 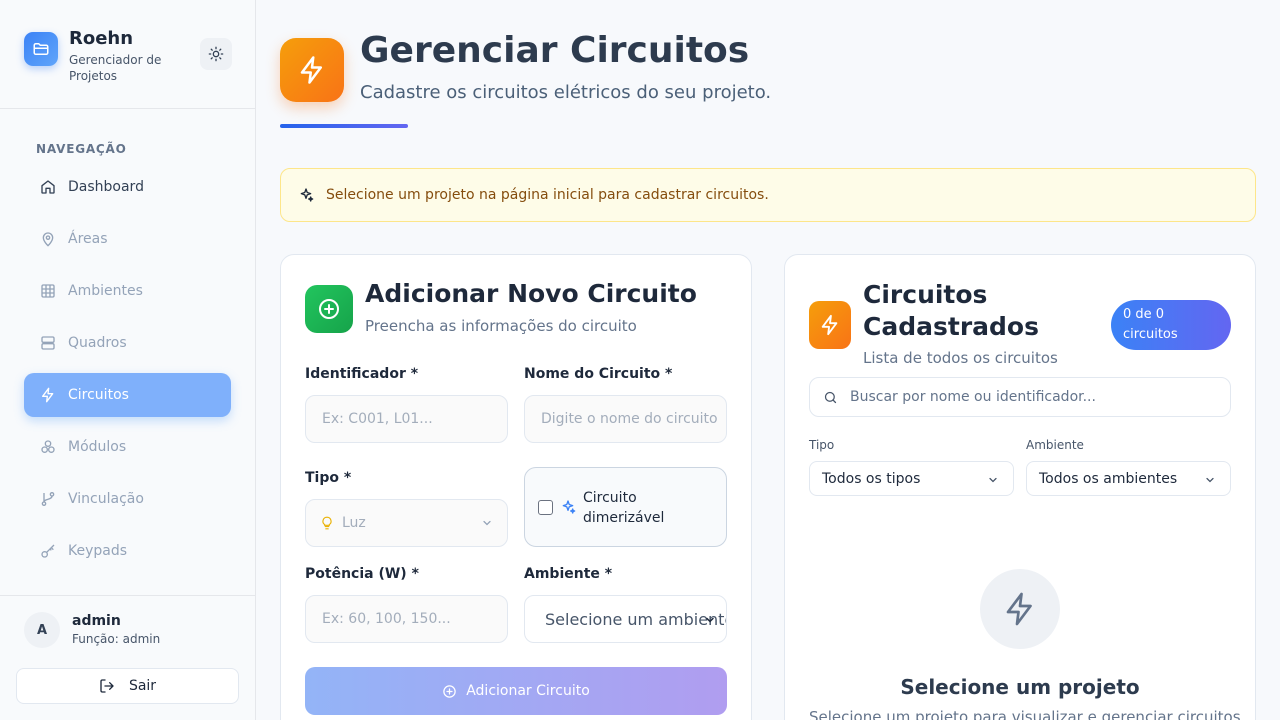 What do you see at coordinates (115, 68) in the screenshot?
I see `brand-subtitle: Gerenciador de Projetos` at bounding box center [115, 68].